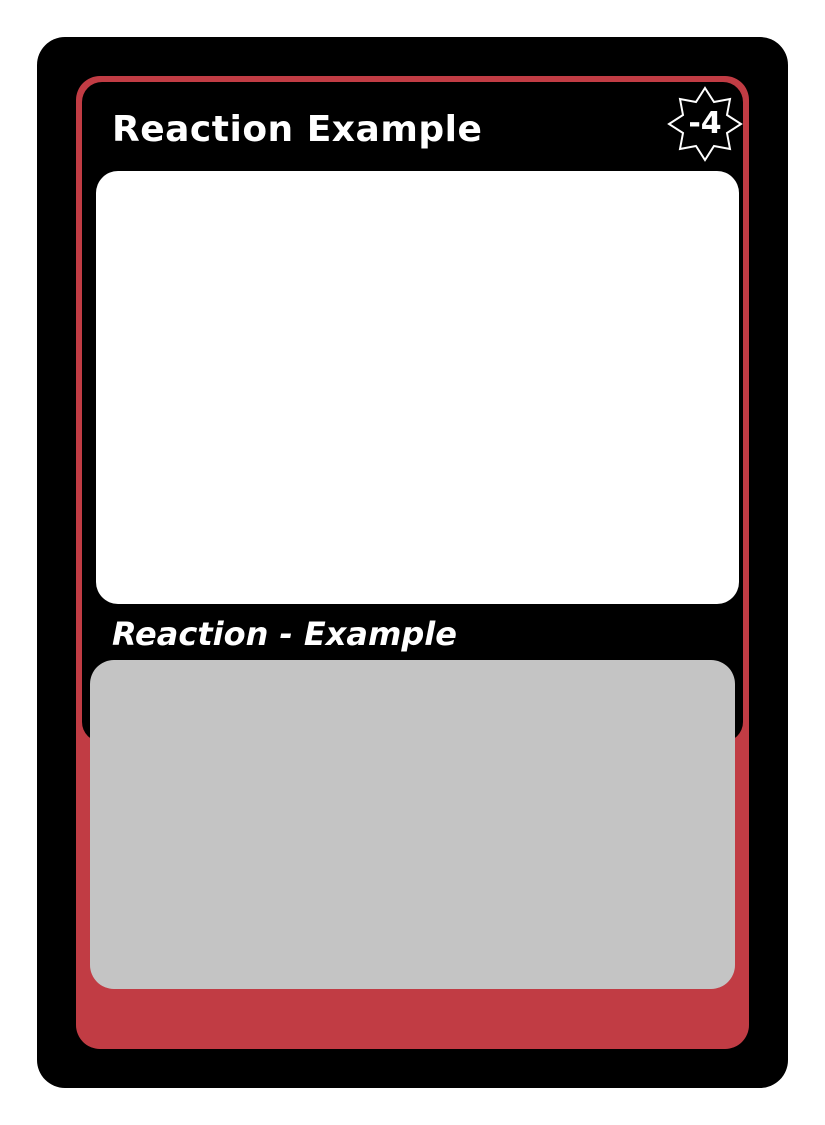 This screenshot has width=825, height=1125. I want to click on cost-badge: -4, so click(705, 124).